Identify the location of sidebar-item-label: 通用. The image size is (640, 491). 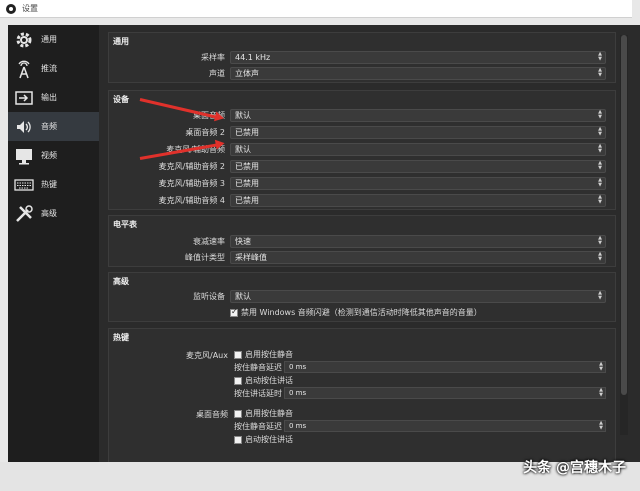
(49, 39).